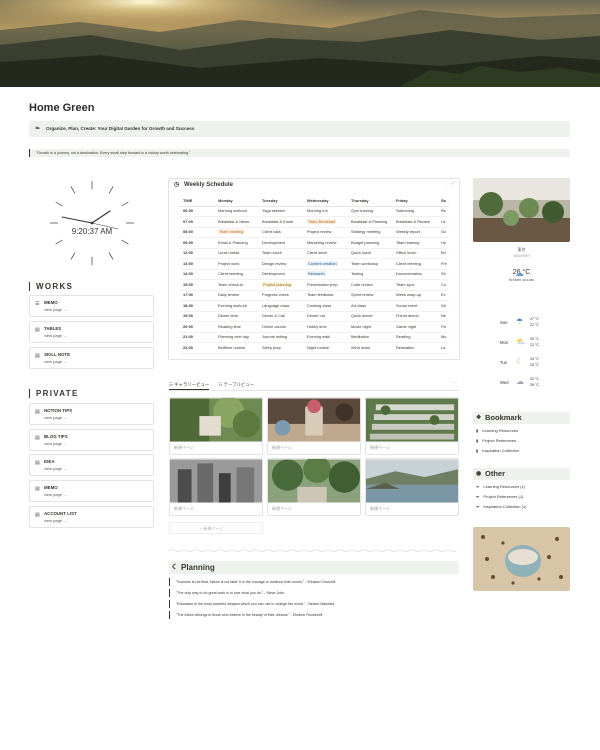  I want to click on schedule-cell: Breakfast & Email, so click(280, 222).